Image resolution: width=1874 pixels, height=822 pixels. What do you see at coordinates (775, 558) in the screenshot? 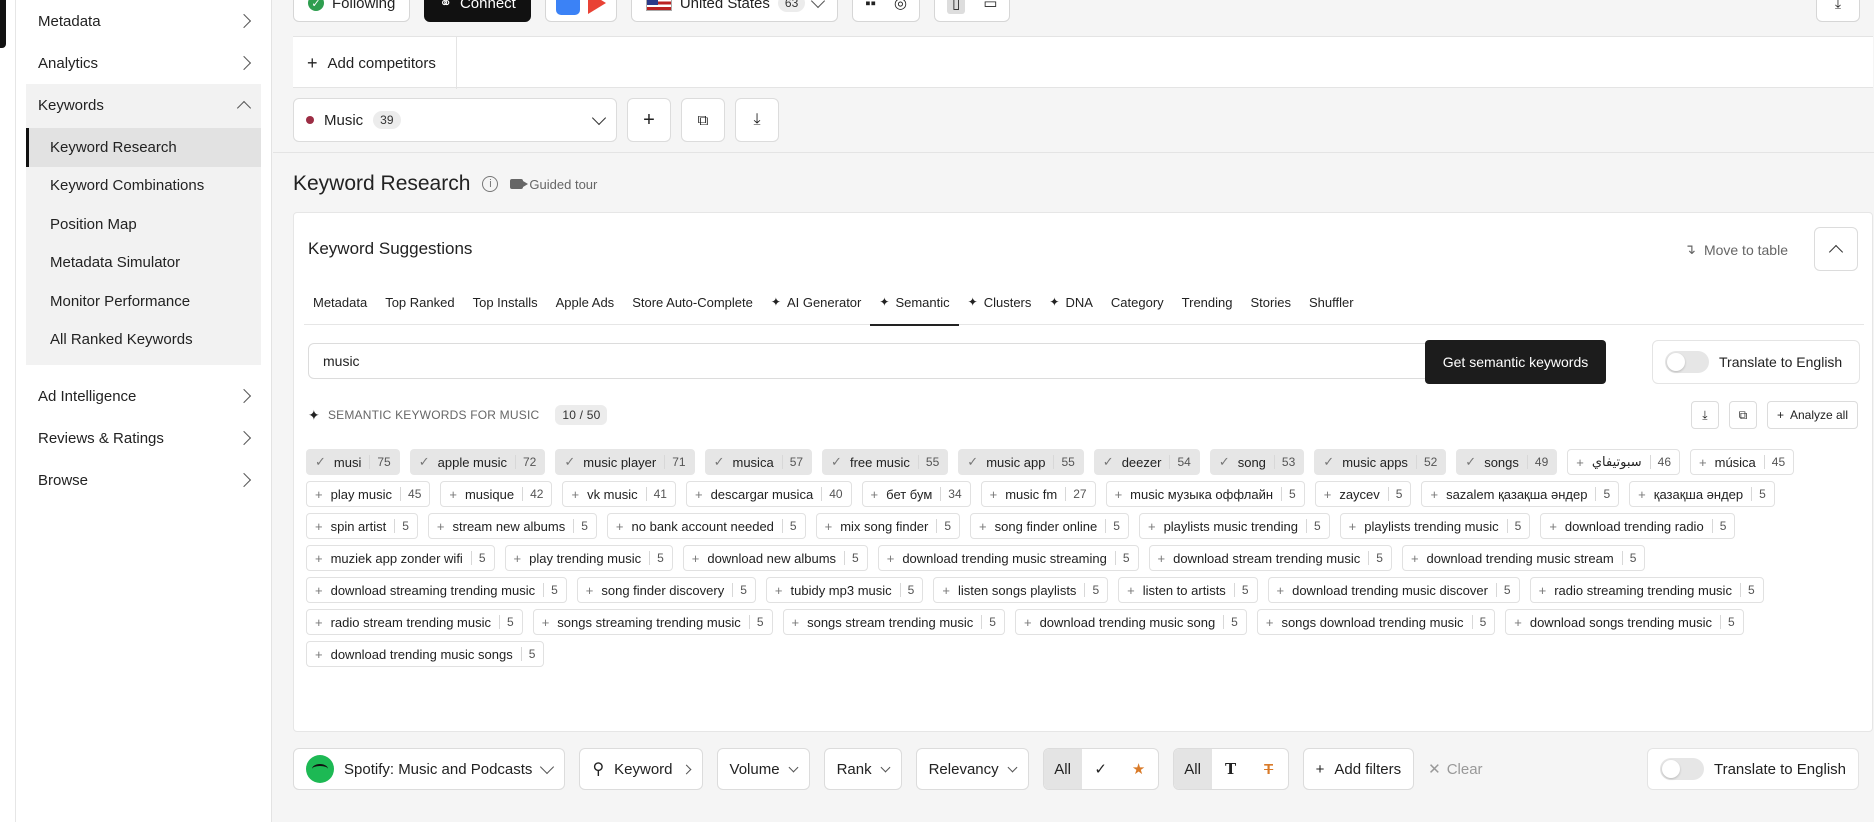
I see `keyword-chip: + download new albums 5` at bounding box center [775, 558].